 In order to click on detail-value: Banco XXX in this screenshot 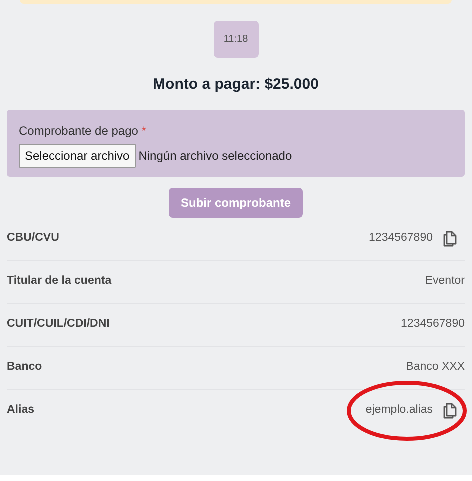, I will do `click(435, 367)`.